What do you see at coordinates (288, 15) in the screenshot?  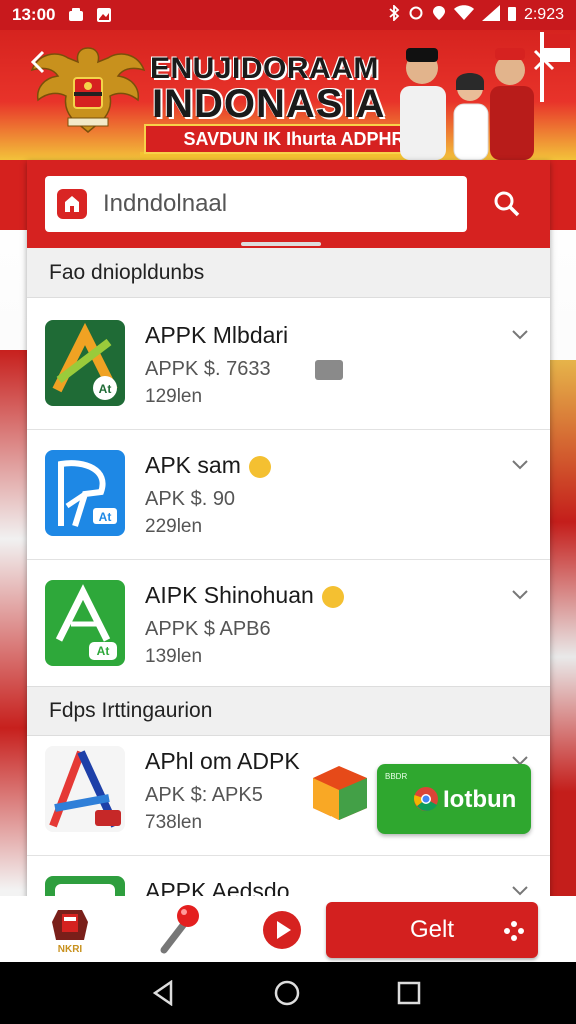 I see `status-bar: 13:00 2:923` at bounding box center [288, 15].